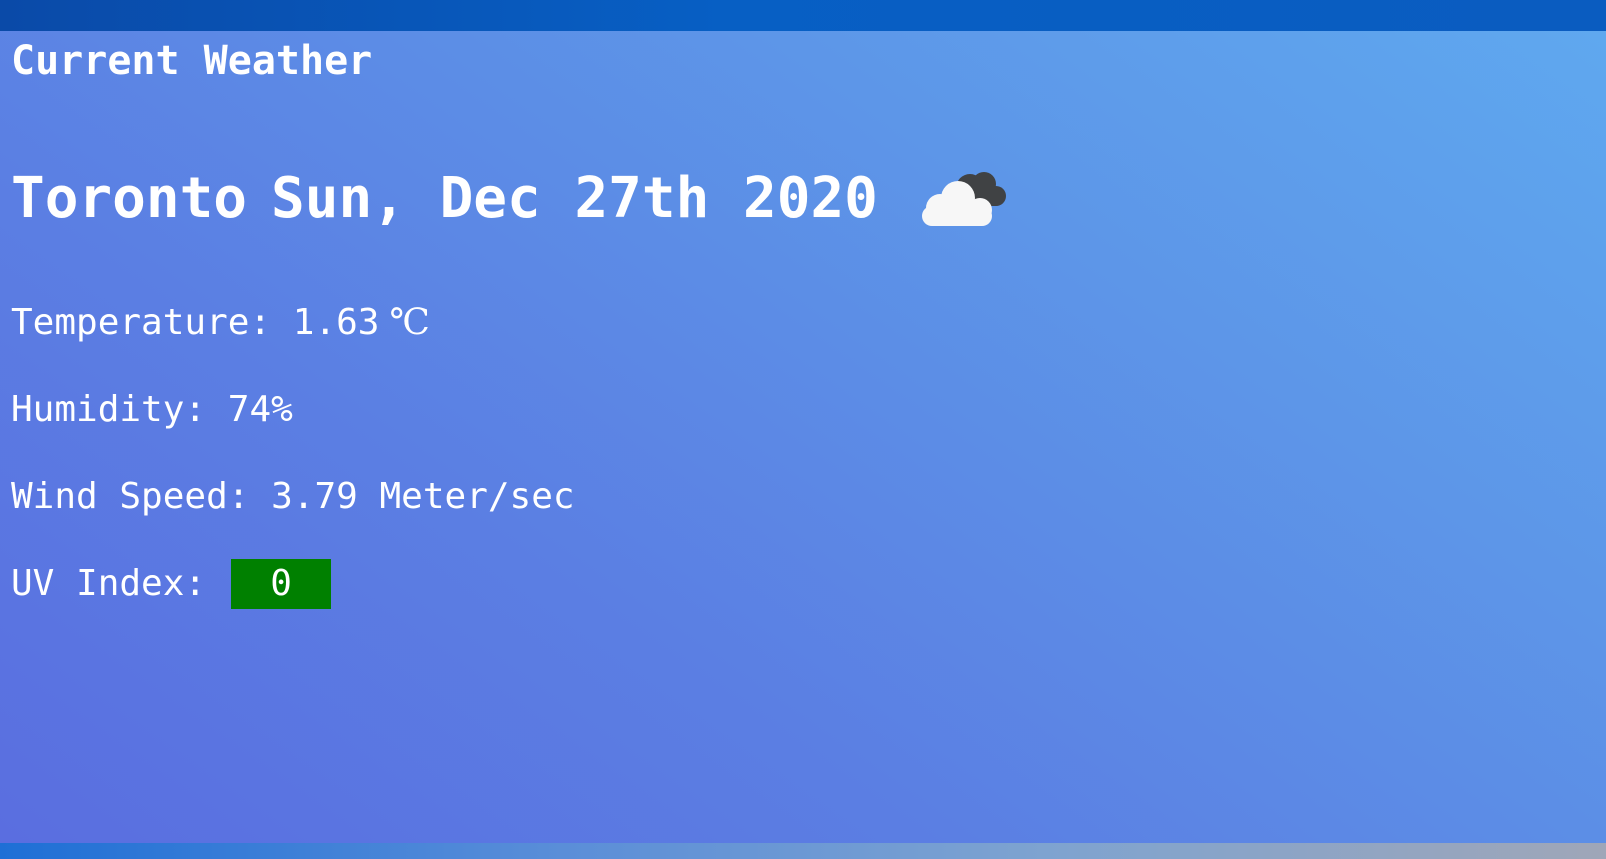  What do you see at coordinates (803, 851) in the screenshot?
I see `window-bottom-strip` at bounding box center [803, 851].